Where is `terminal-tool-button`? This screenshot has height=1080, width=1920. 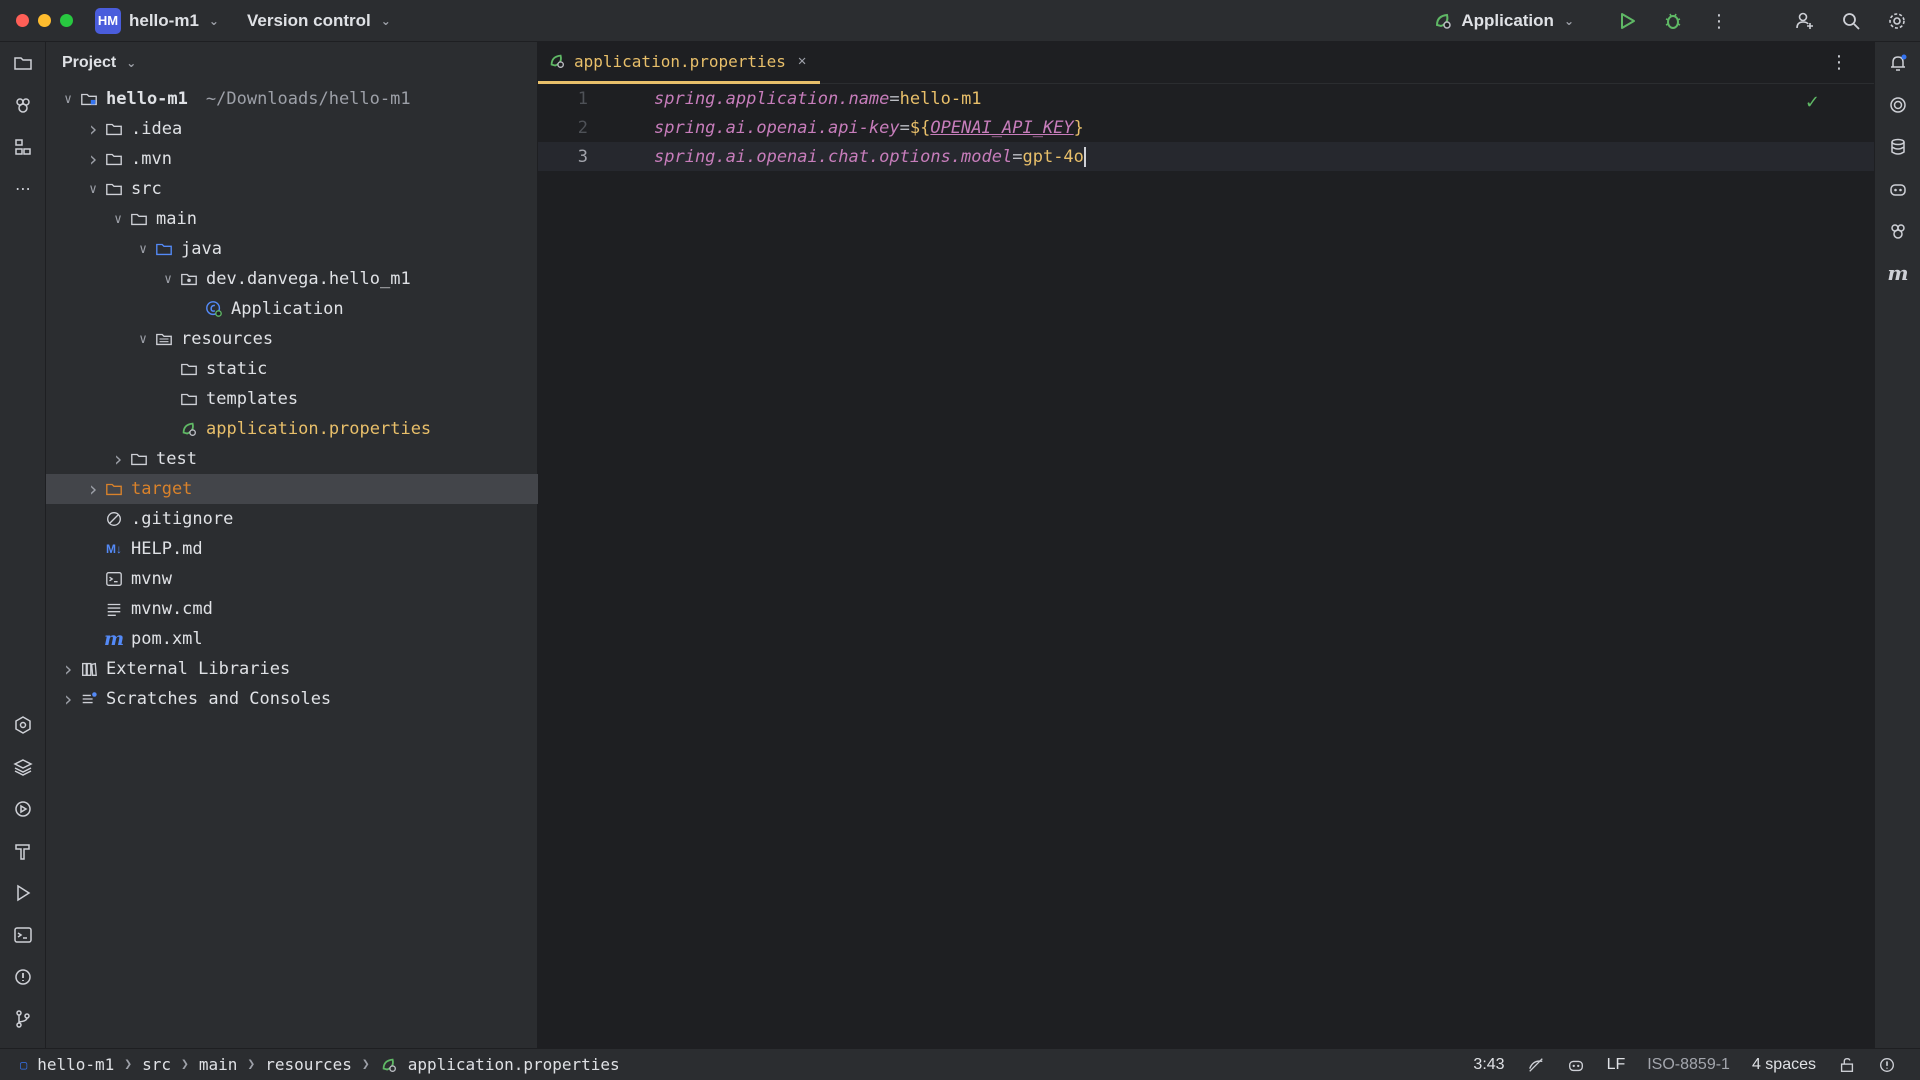 terminal-tool-button is located at coordinates (23, 935).